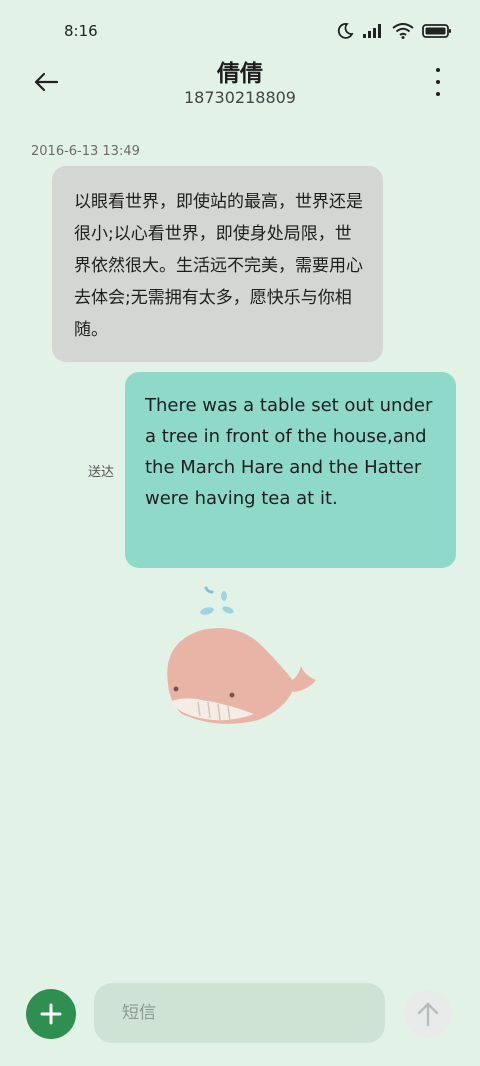 The width and height of the screenshot is (480, 1066). What do you see at coordinates (101, 472) in the screenshot?
I see `delivery-status: 送达` at bounding box center [101, 472].